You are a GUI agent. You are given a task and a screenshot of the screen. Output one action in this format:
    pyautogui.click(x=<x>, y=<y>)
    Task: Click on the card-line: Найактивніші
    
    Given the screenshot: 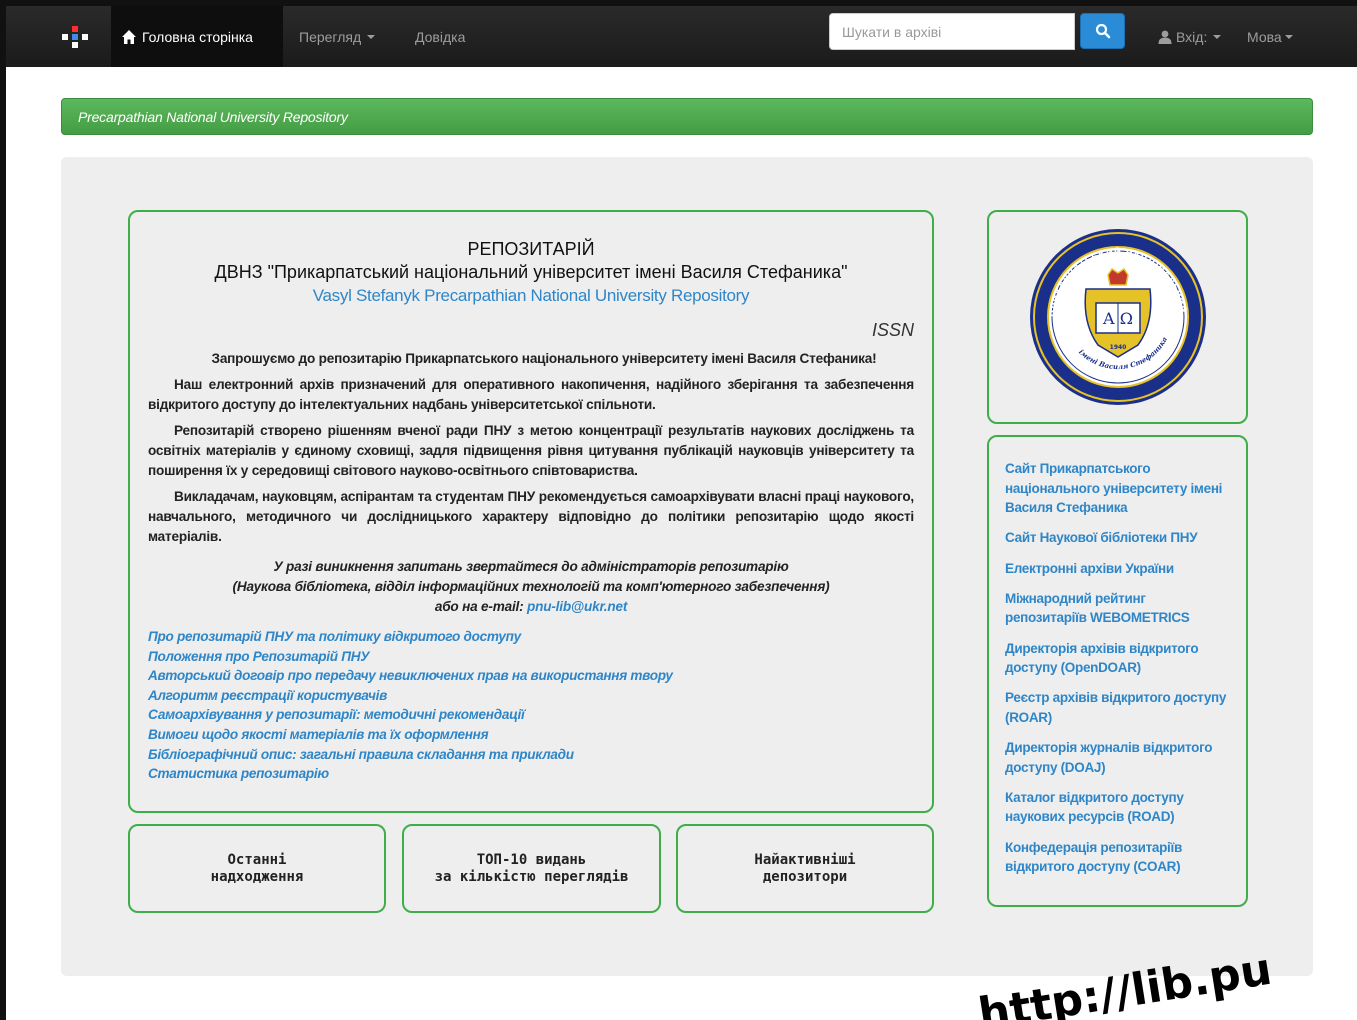 What is the action you would take?
    pyautogui.click(x=805, y=859)
    